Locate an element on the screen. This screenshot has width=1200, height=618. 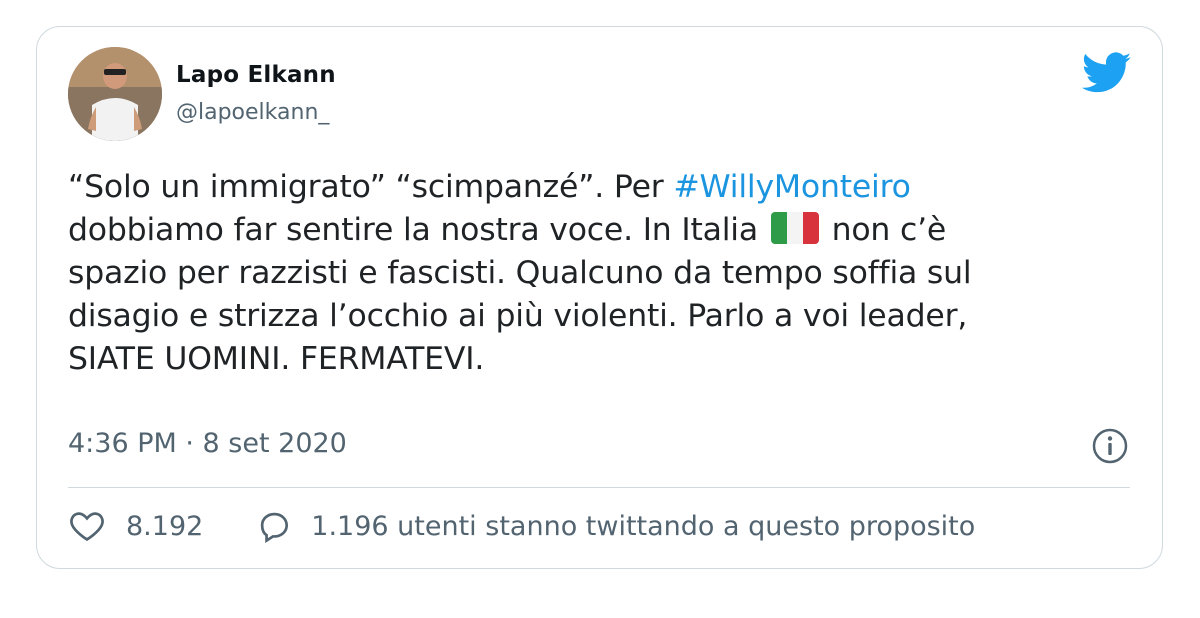
info-icon is located at coordinates (1110, 446).